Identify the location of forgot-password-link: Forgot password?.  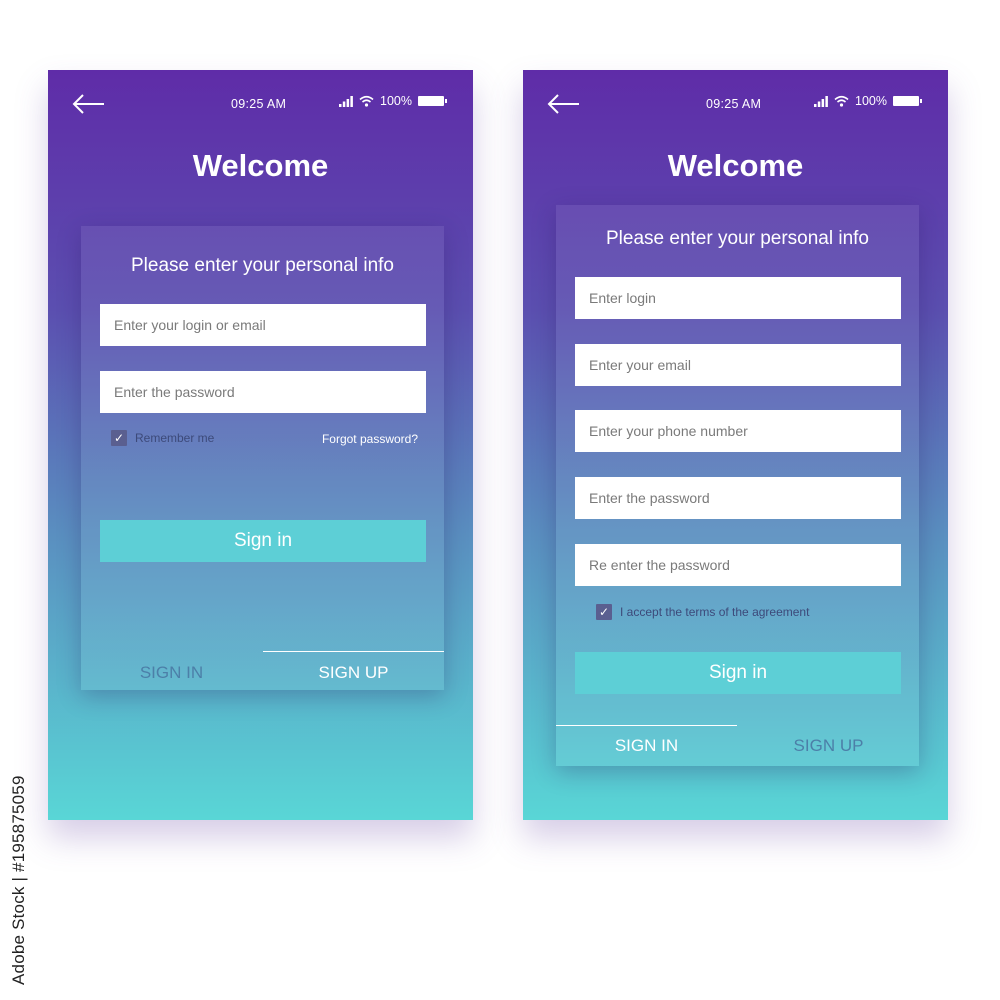
(370, 439).